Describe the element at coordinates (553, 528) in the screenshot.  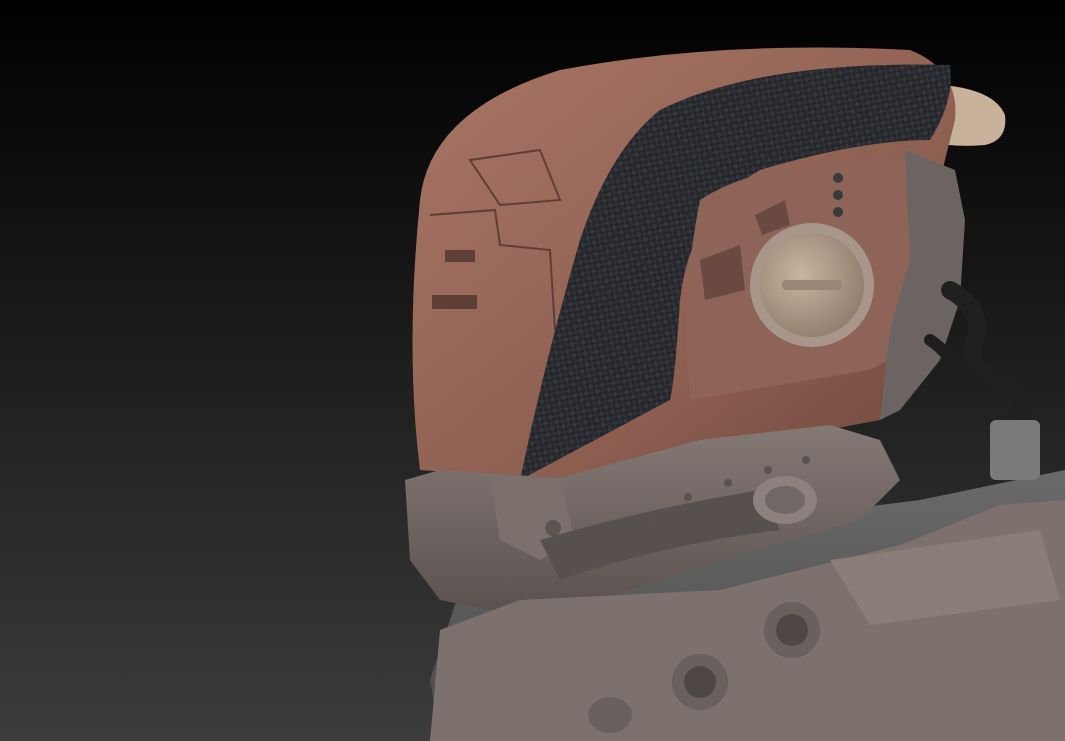
I see `hinge-bolt` at that location.